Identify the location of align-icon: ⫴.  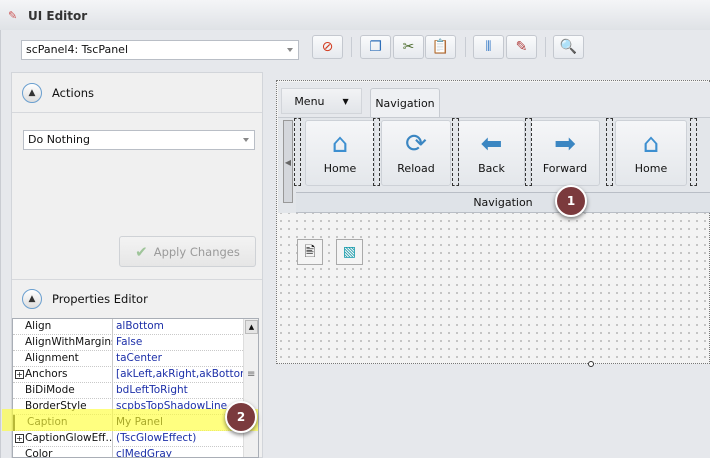
(488, 47).